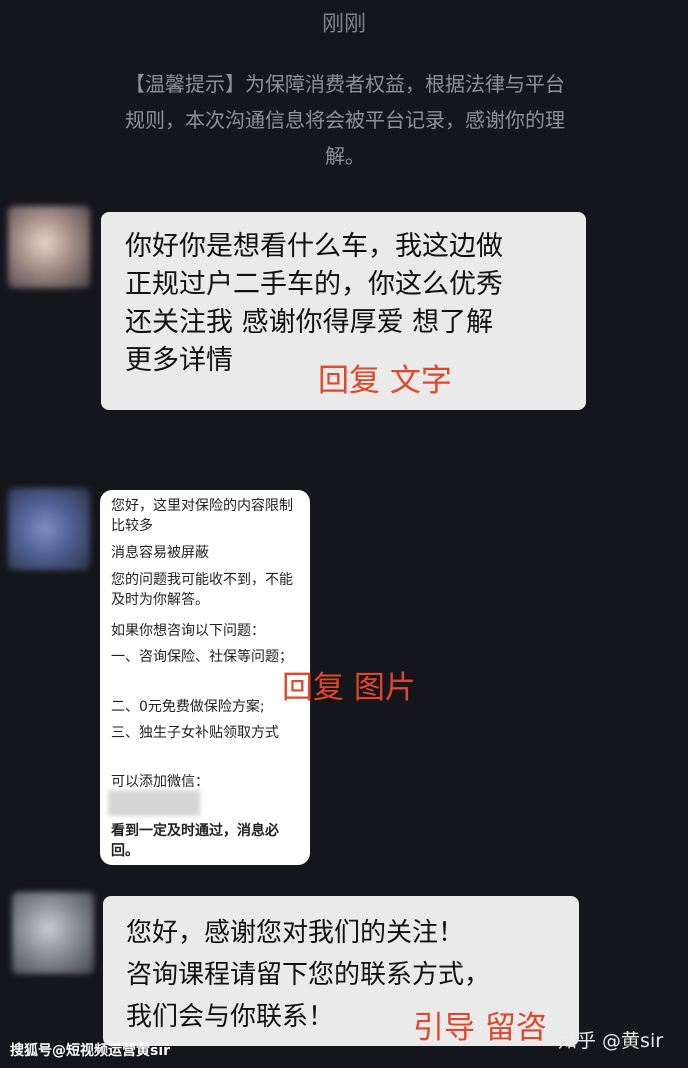  Describe the element at coordinates (195, 841) in the screenshot. I see `image-text-line: 看到一定及时通过，消息必回。` at that location.